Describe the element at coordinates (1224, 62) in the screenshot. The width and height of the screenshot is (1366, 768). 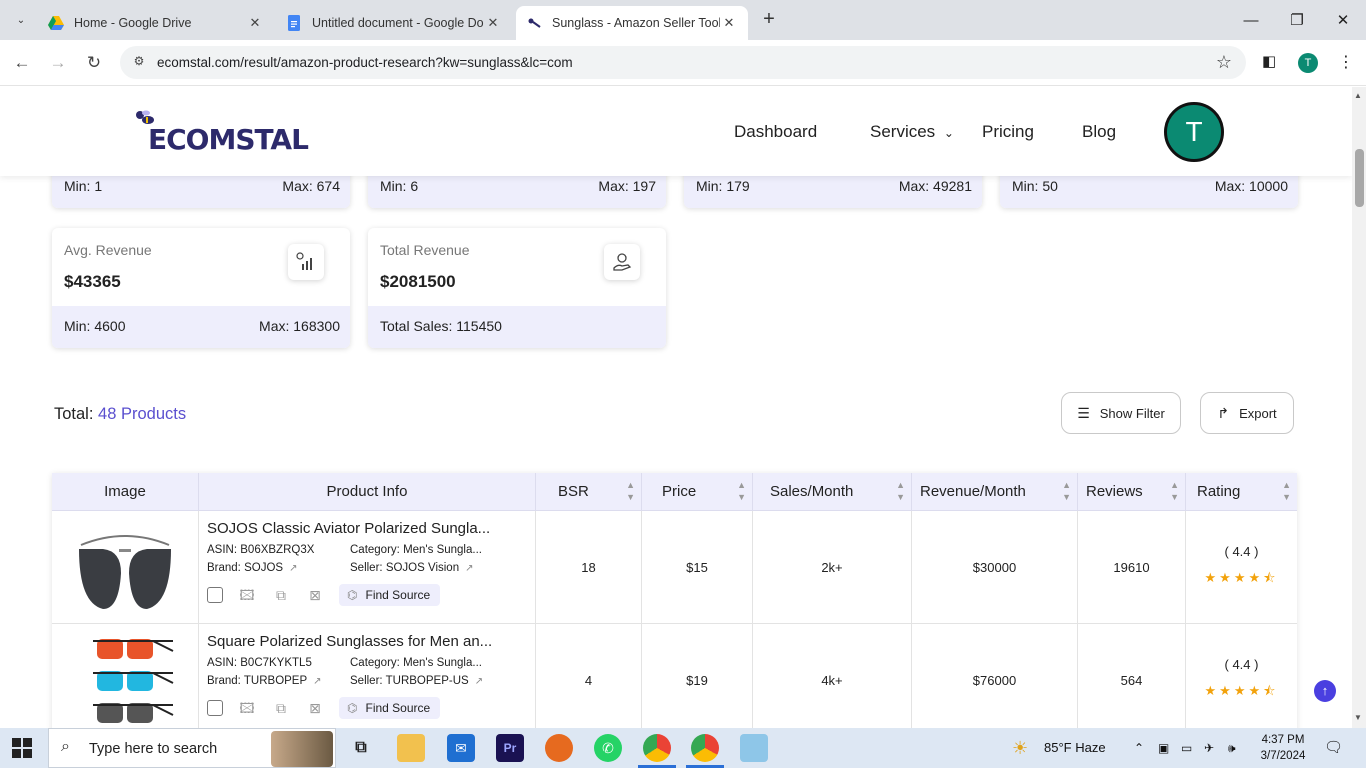
I see `bookmark-star-icon: ☆` at that location.